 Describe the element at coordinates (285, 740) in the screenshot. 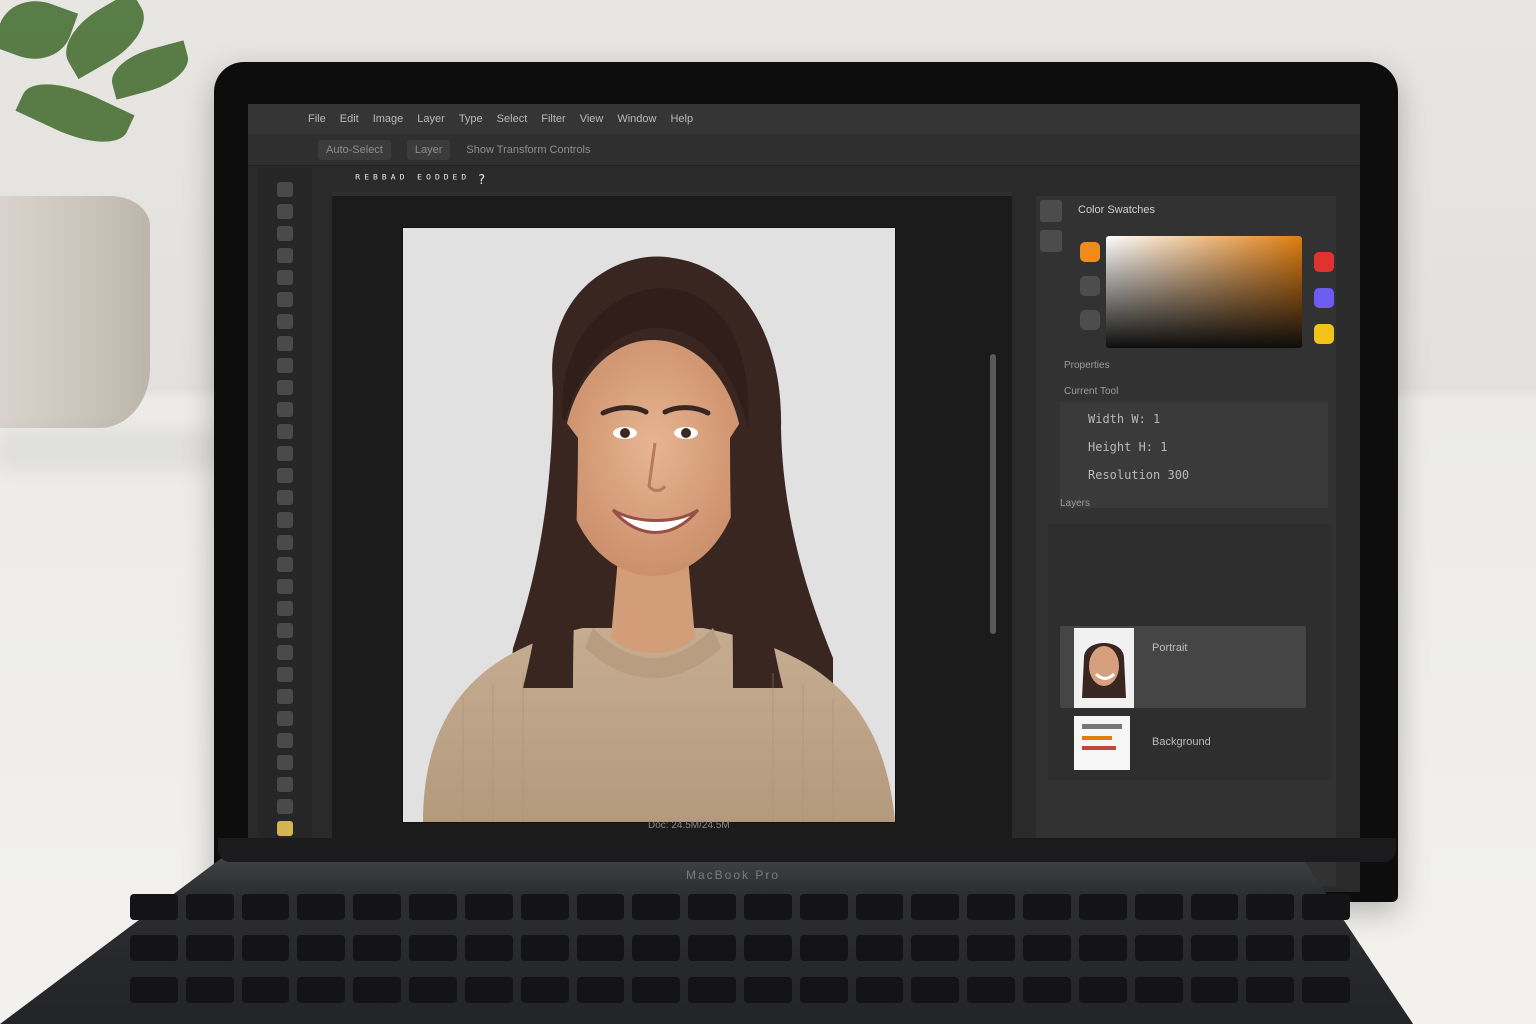

I see `artboard-tool-icon` at that location.